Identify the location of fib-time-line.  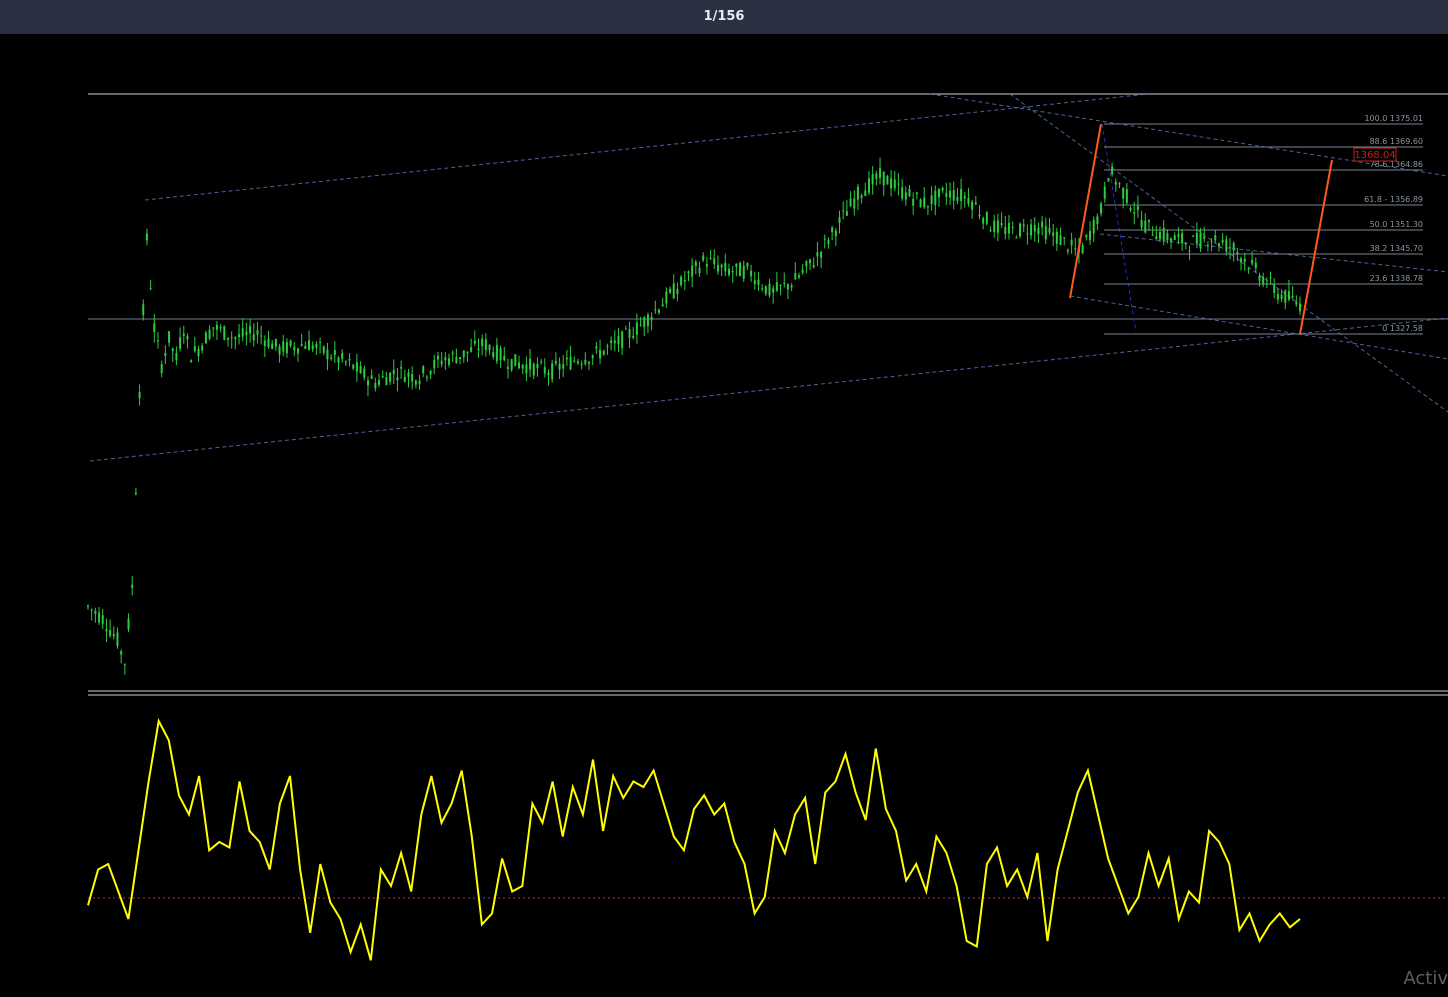
(1119, 228).